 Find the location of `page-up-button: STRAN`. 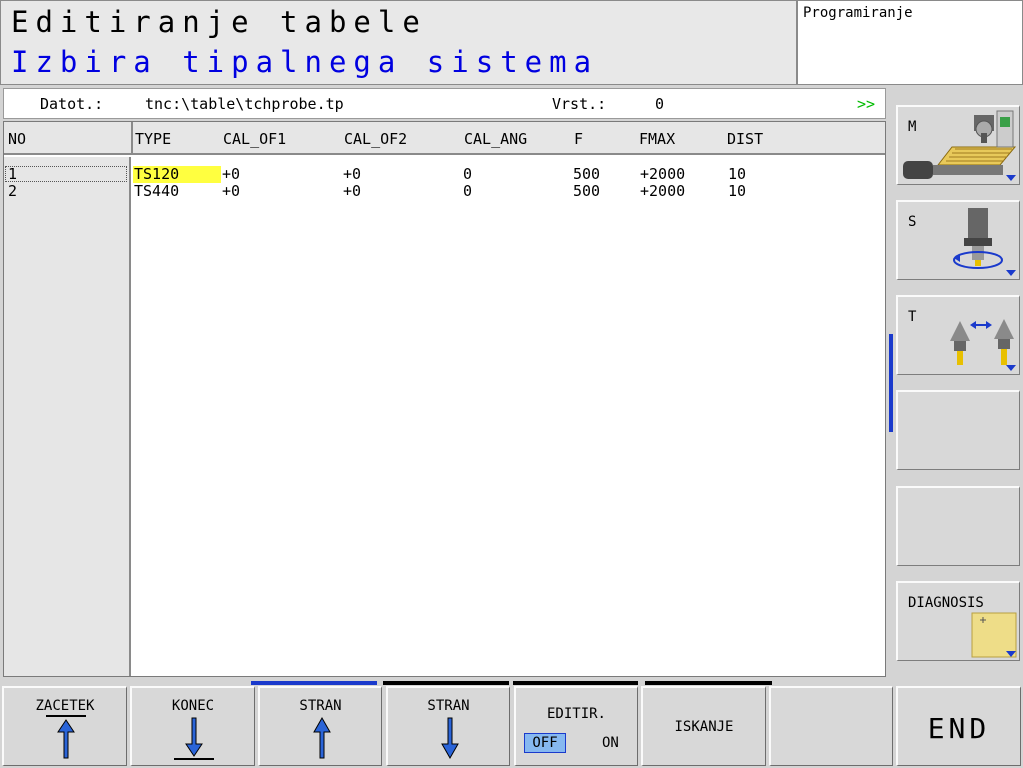

page-up-button: STRAN is located at coordinates (320, 726).